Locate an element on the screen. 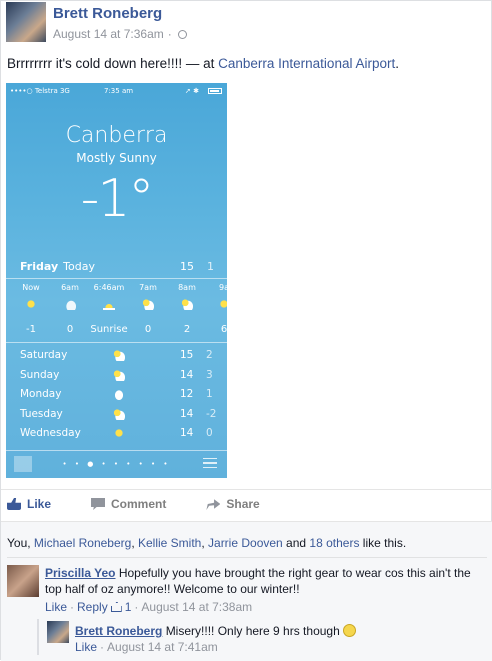 This screenshot has width=492, height=661. today-label: Today is located at coordinates (79, 266).